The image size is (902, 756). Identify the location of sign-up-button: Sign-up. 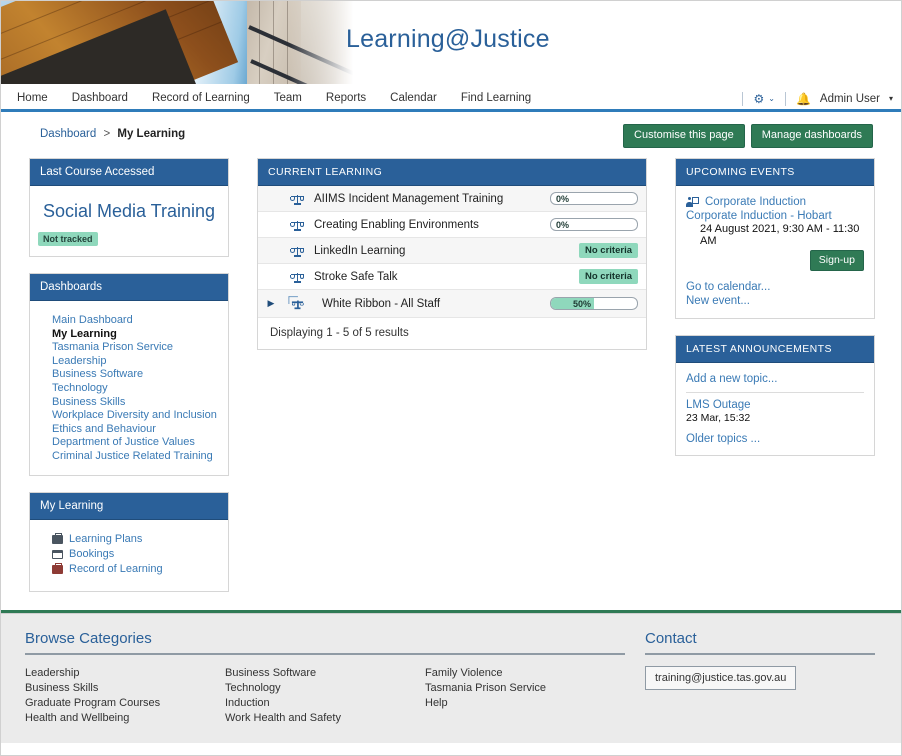
(836, 260).